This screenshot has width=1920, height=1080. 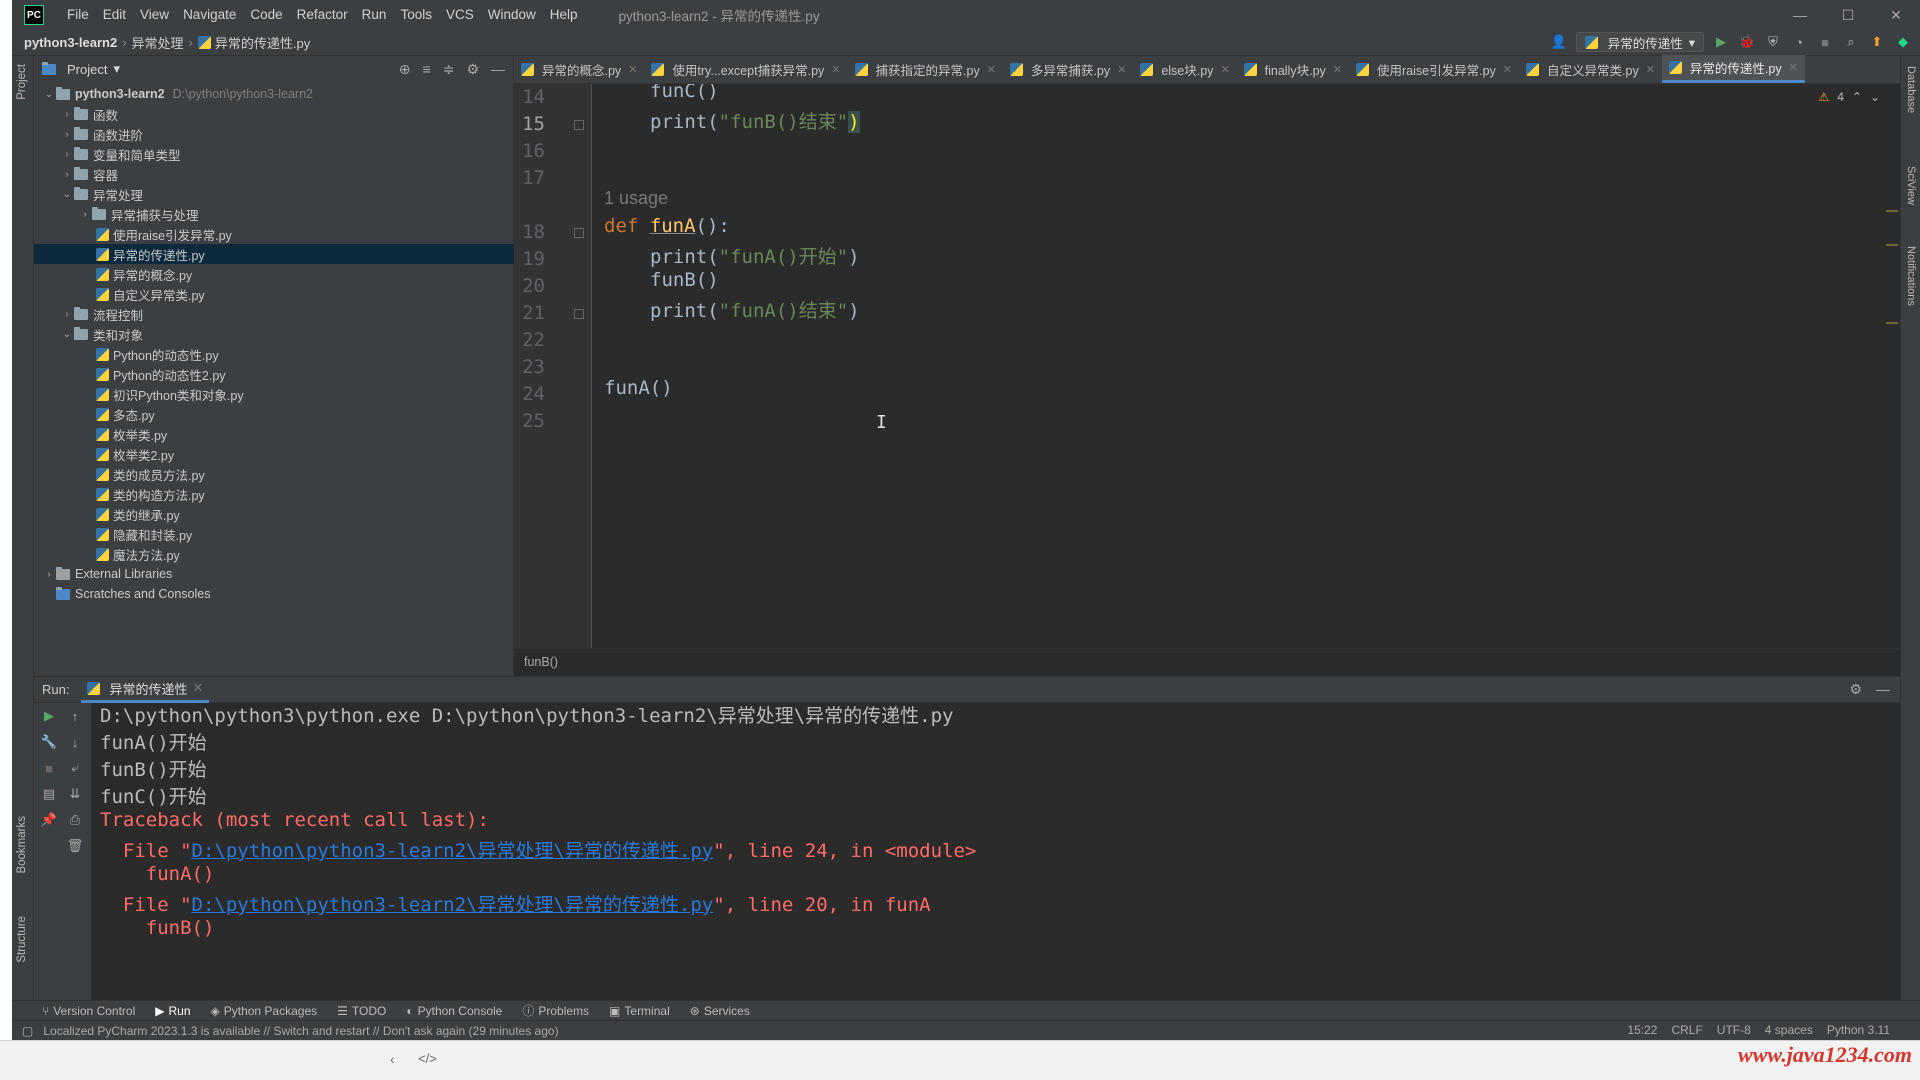 What do you see at coordinates (114, 15) in the screenshot?
I see `menu-edit: Edit` at bounding box center [114, 15].